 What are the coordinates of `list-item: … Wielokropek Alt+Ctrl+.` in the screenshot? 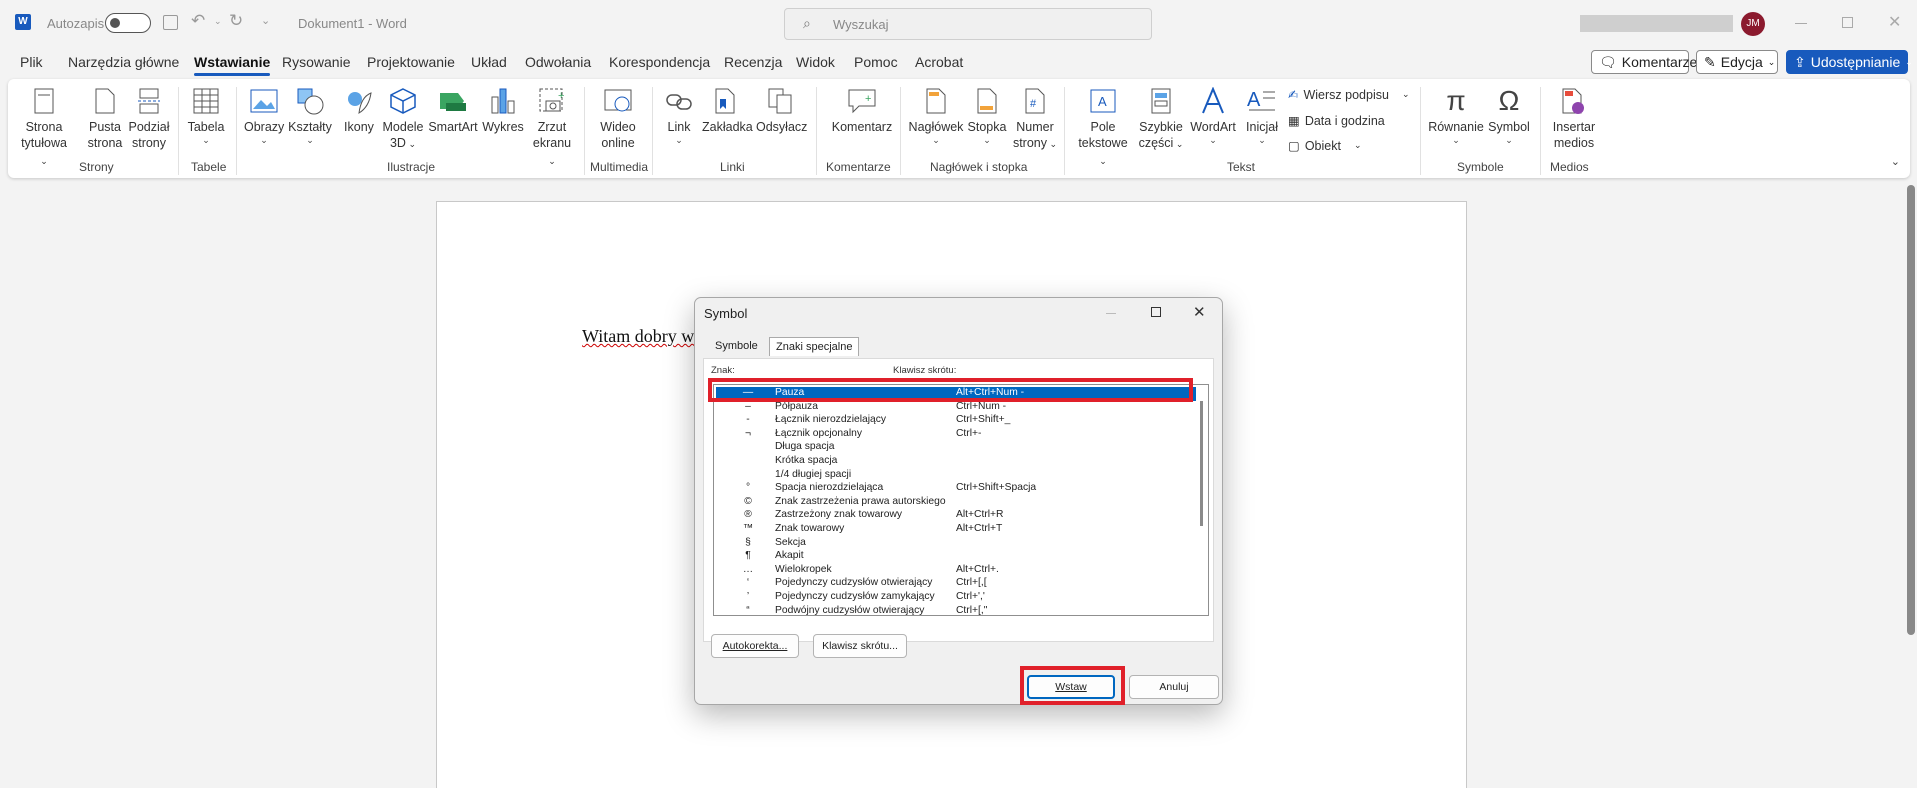 It's located at (956, 571).